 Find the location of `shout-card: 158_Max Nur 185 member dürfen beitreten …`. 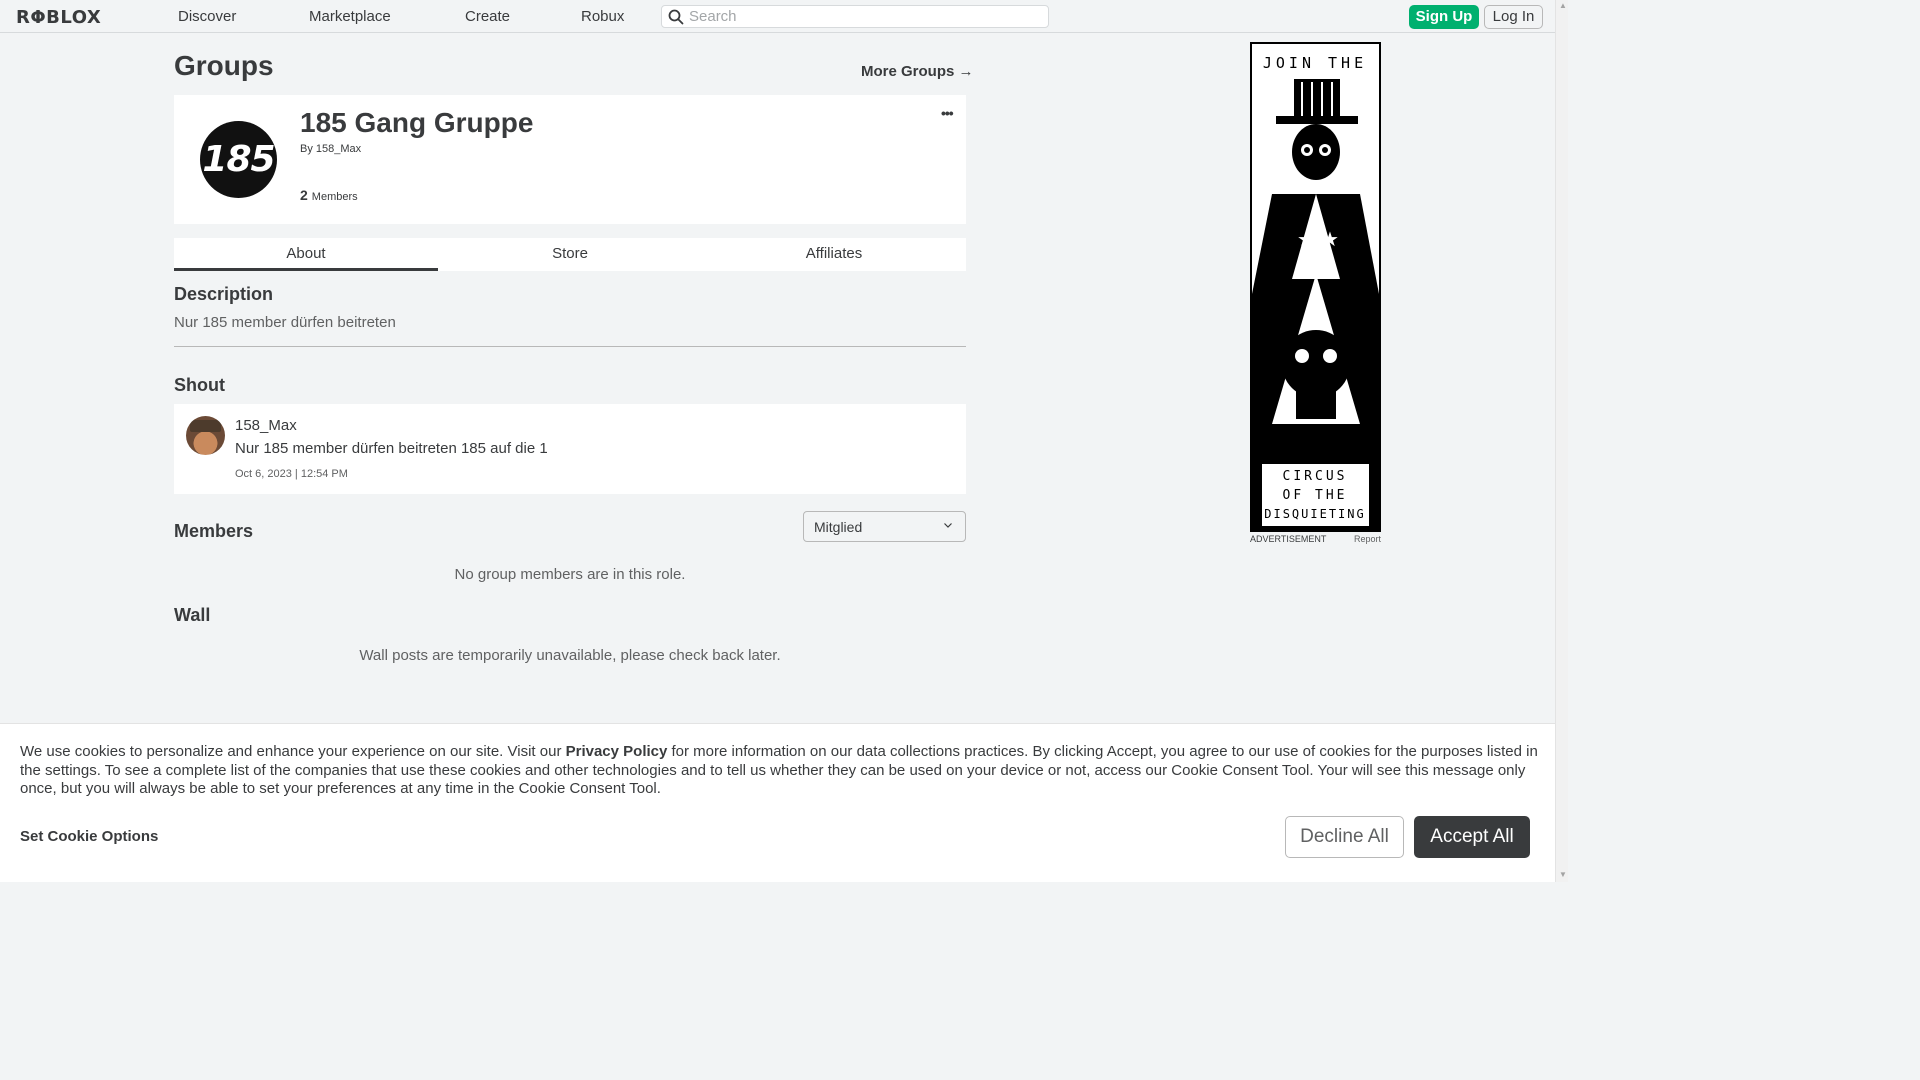

shout-card: 158_Max Nur 185 member dürfen beitreten … is located at coordinates (570, 449).